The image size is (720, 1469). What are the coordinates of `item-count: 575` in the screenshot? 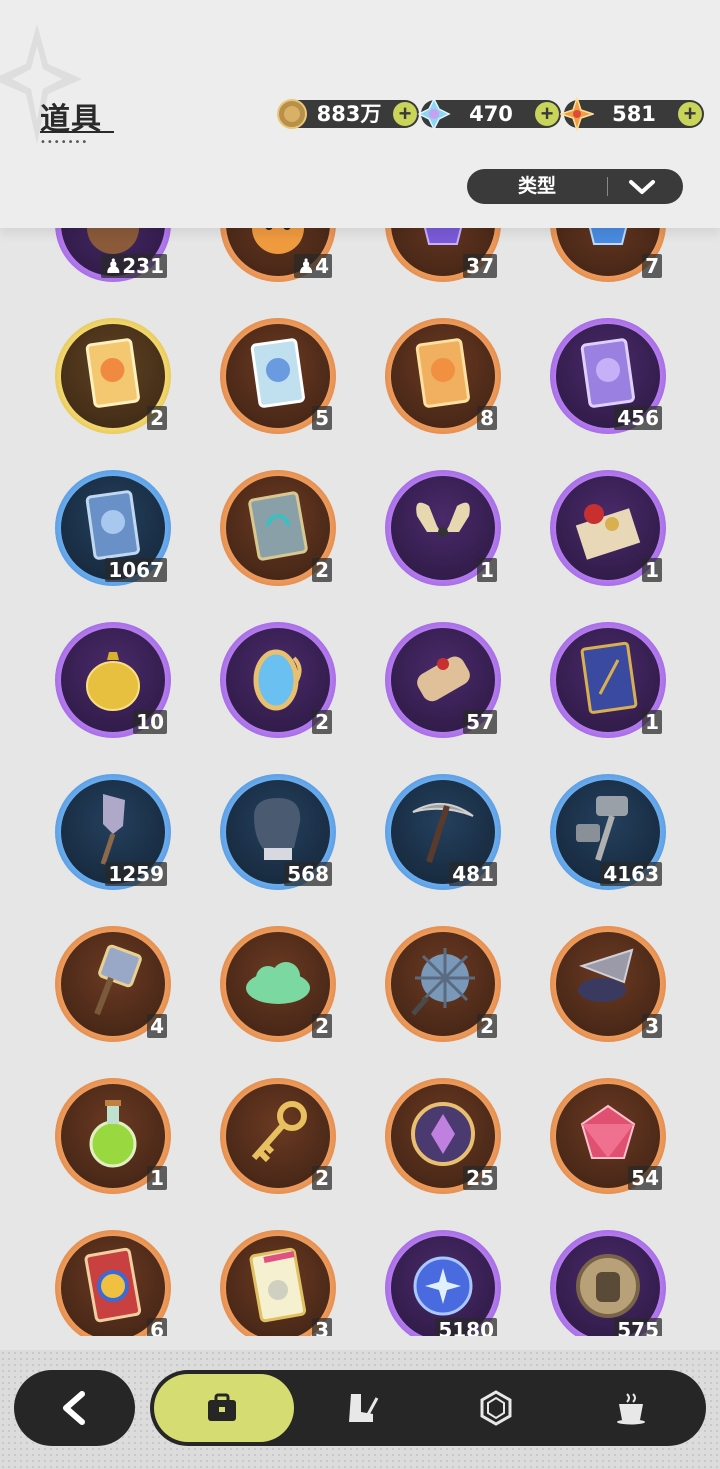 It's located at (638, 1327).